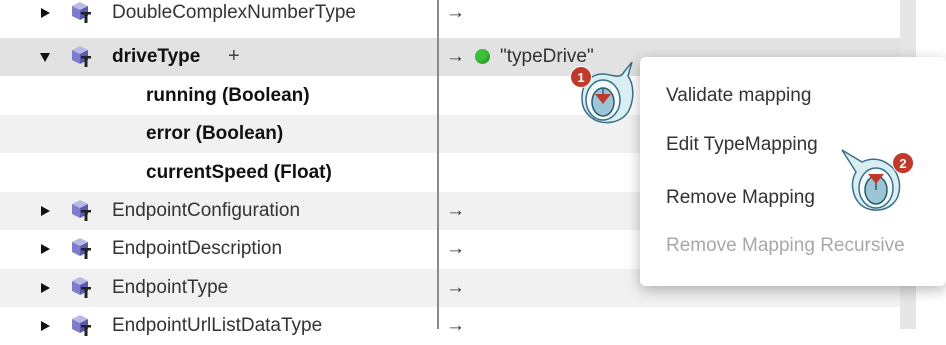  I want to click on step-number-badge: 1, so click(581, 77).